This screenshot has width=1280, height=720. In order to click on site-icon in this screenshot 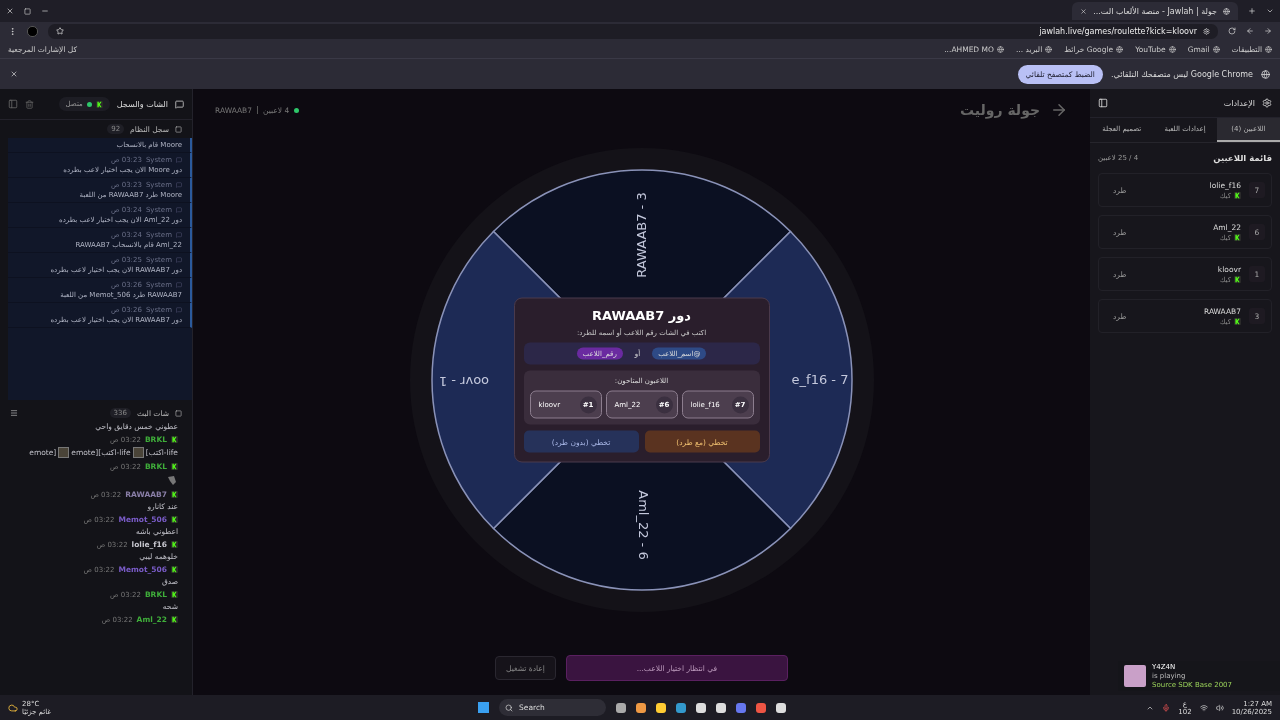, I will do `click(1226, 11)`.